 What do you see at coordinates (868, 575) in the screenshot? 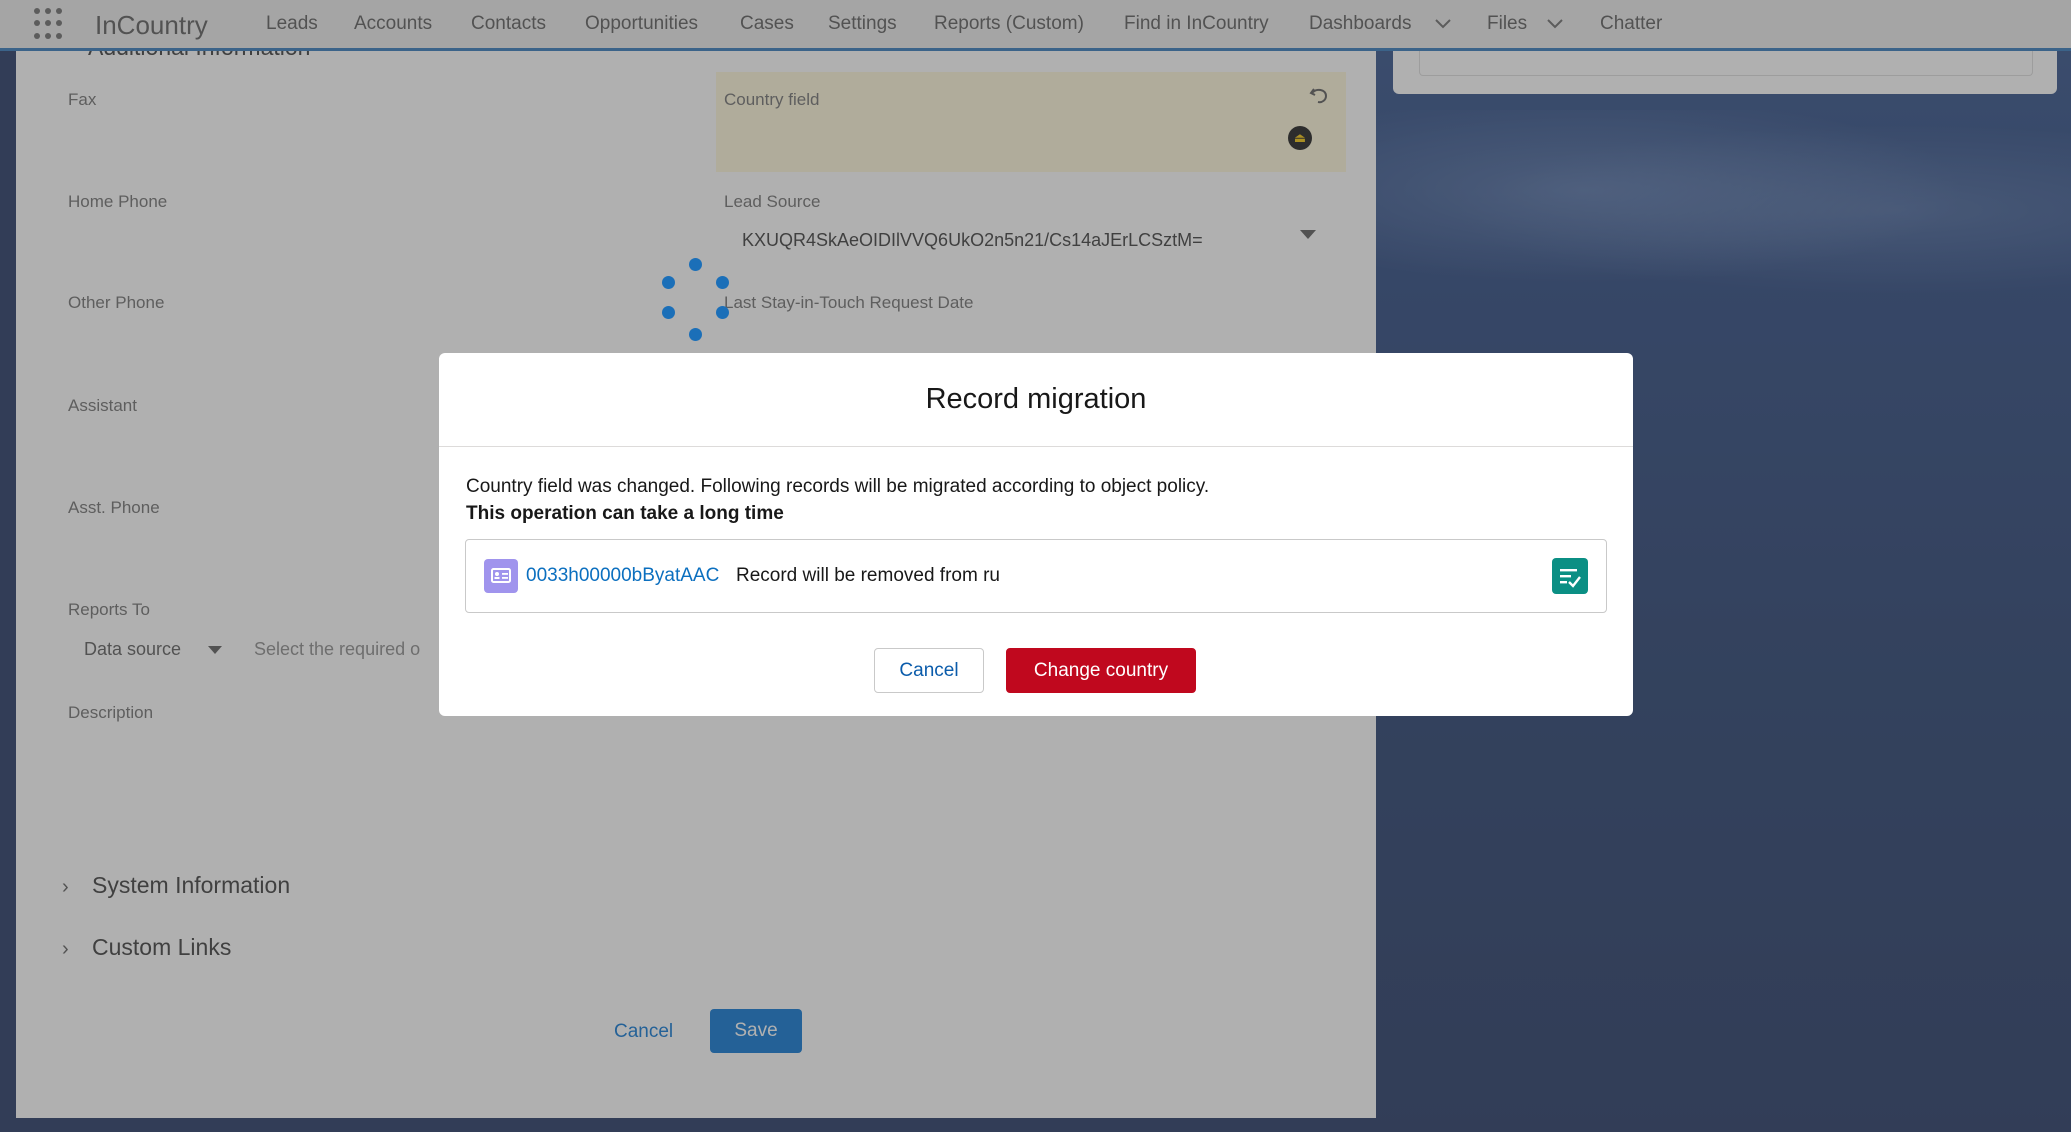
I see `record-status-text: Record will be removed from ru` at bounding box center [868, 575].